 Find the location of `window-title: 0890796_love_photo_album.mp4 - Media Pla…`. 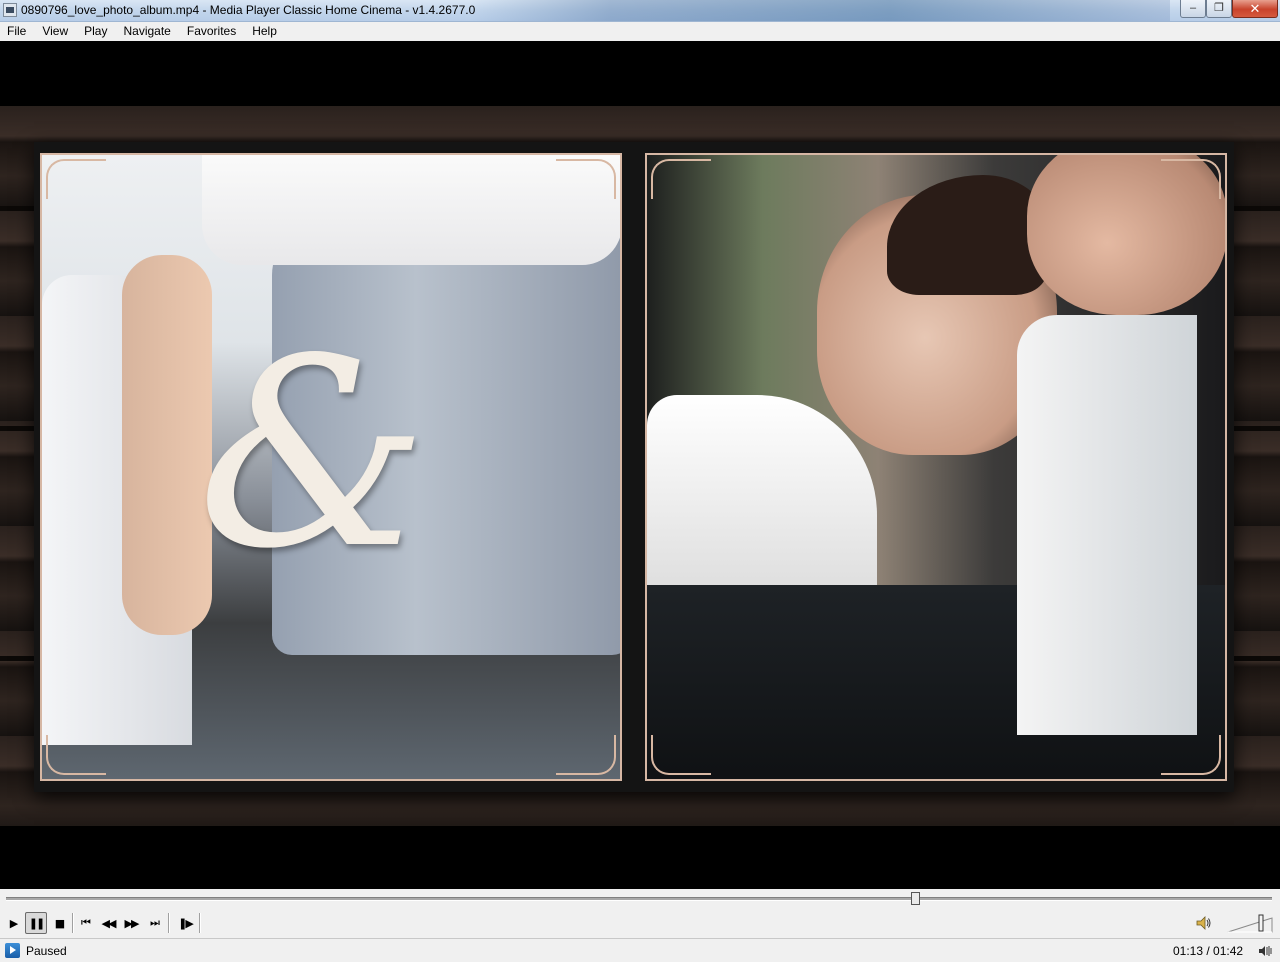

window-title: 0890796_love_photo_album.mp4 - Media Pla… is located at coordinates (248, 10).